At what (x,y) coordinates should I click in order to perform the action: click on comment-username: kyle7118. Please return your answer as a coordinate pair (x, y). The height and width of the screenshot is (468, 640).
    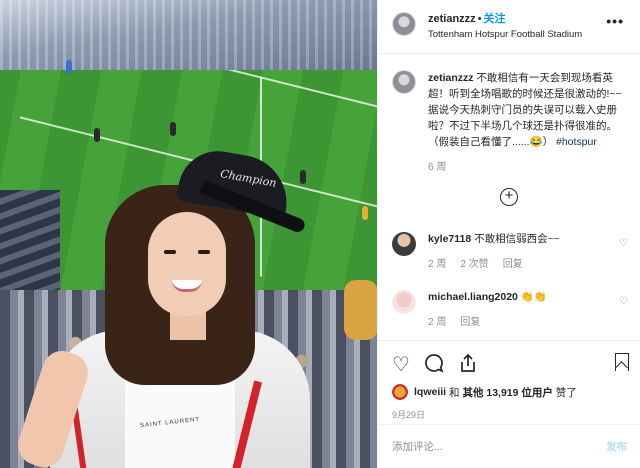
    Looking at the image, I should click on (449, 239).